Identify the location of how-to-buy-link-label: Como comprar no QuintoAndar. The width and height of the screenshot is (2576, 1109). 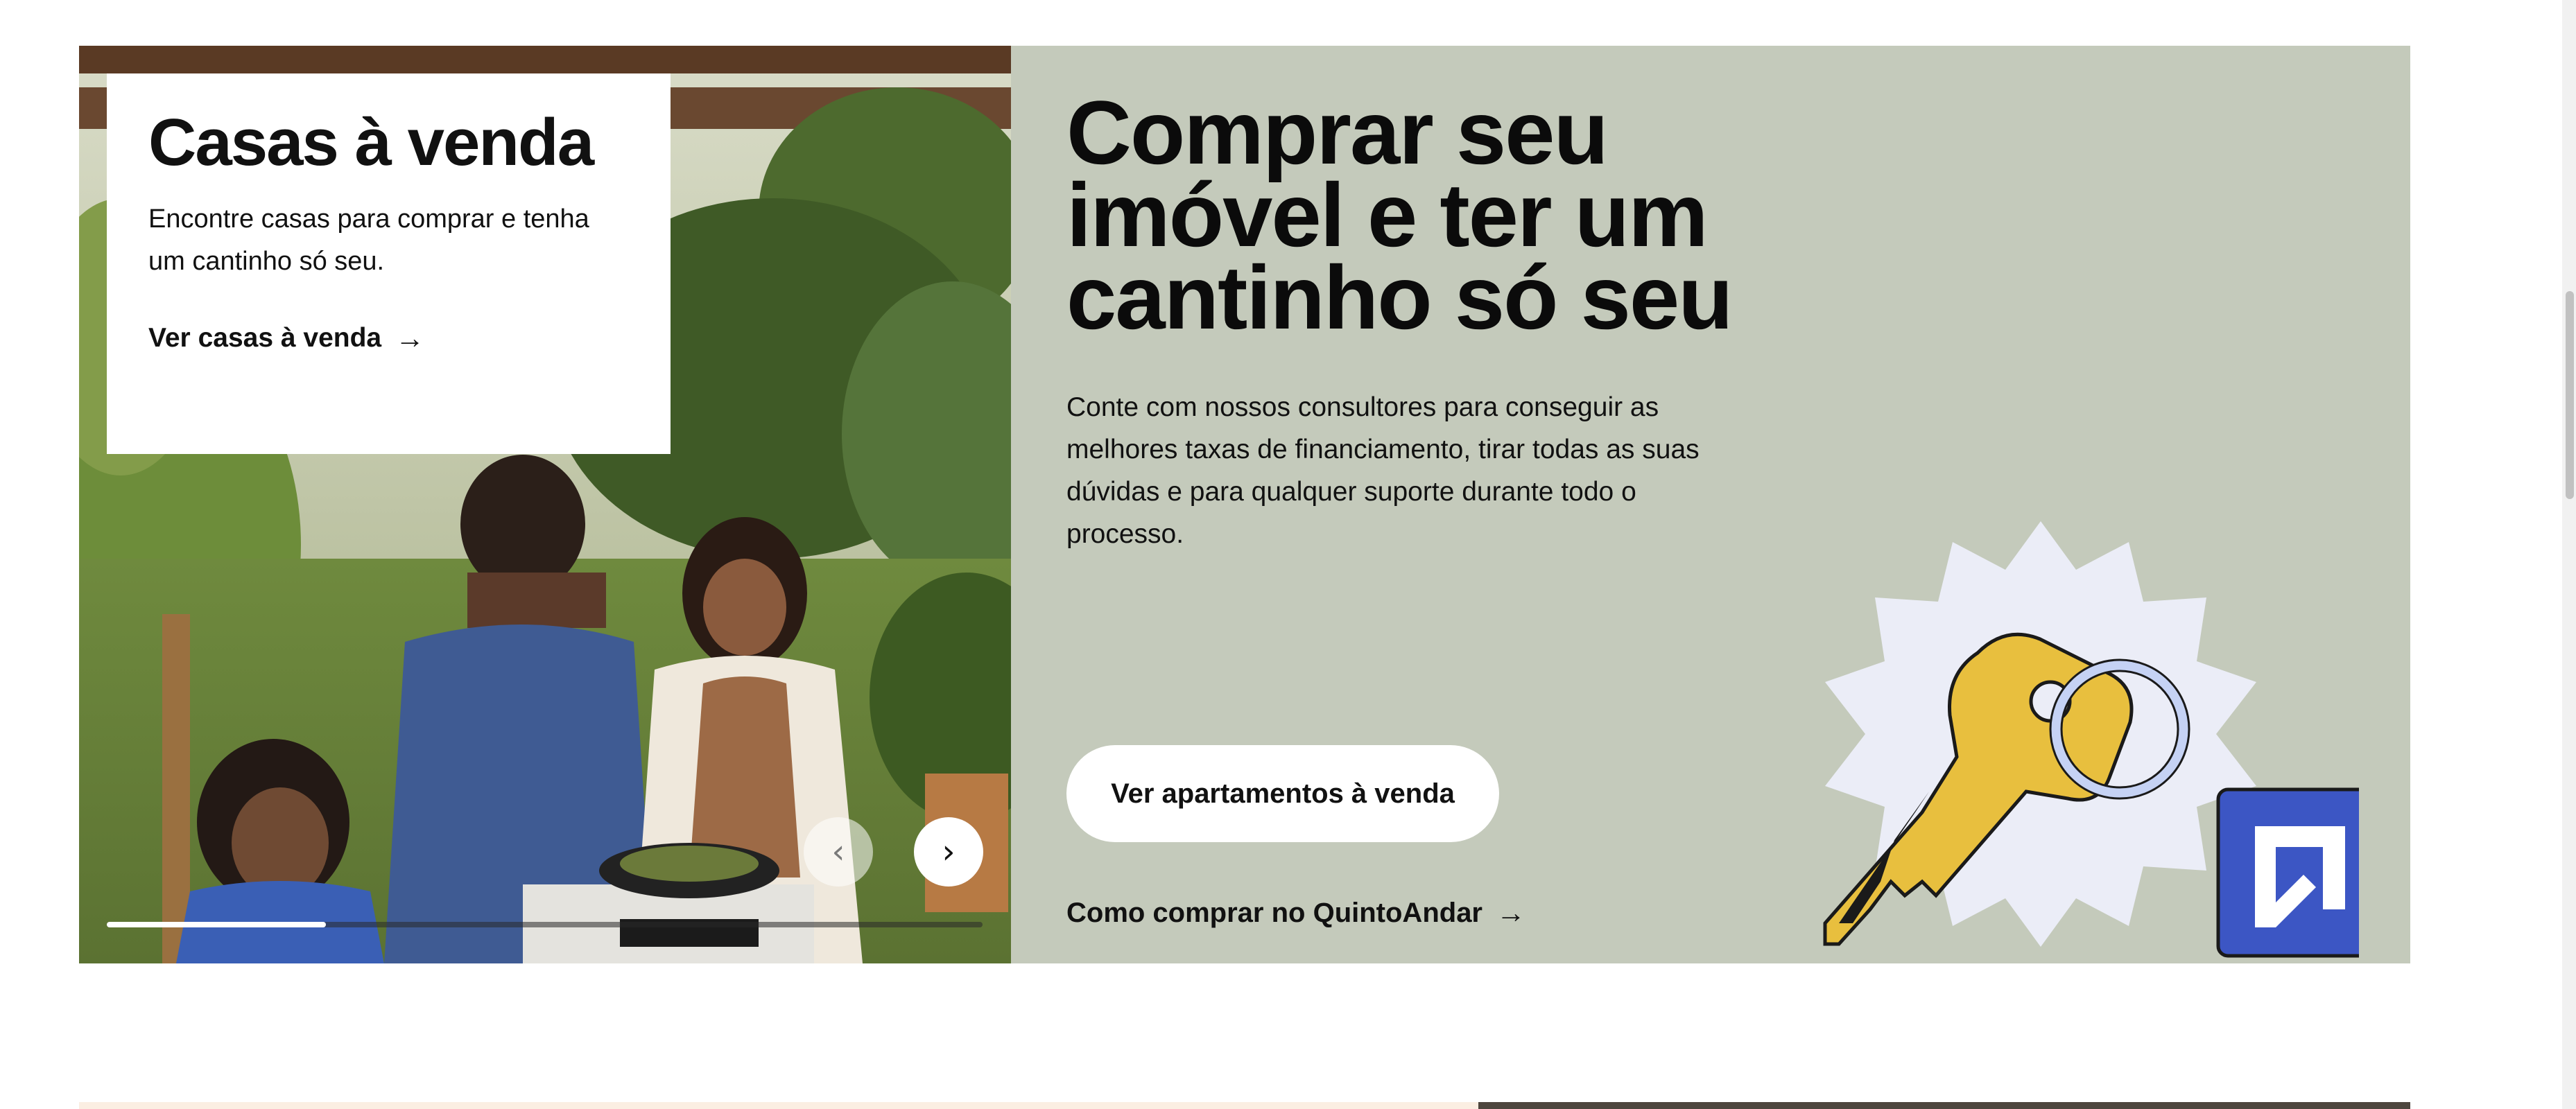
(1274, 913).